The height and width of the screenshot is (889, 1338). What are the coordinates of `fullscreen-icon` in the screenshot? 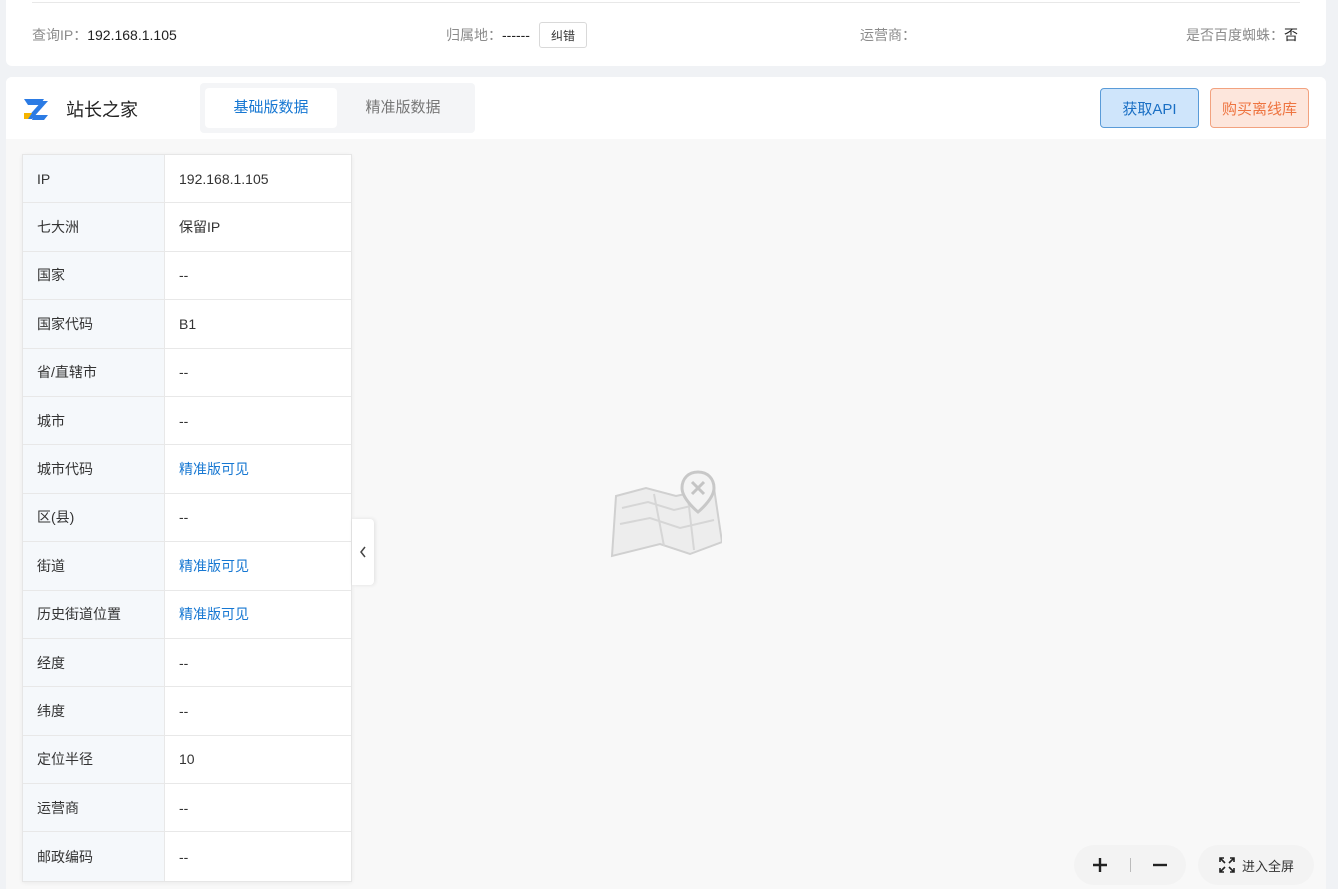 It's located at (1227, 865).